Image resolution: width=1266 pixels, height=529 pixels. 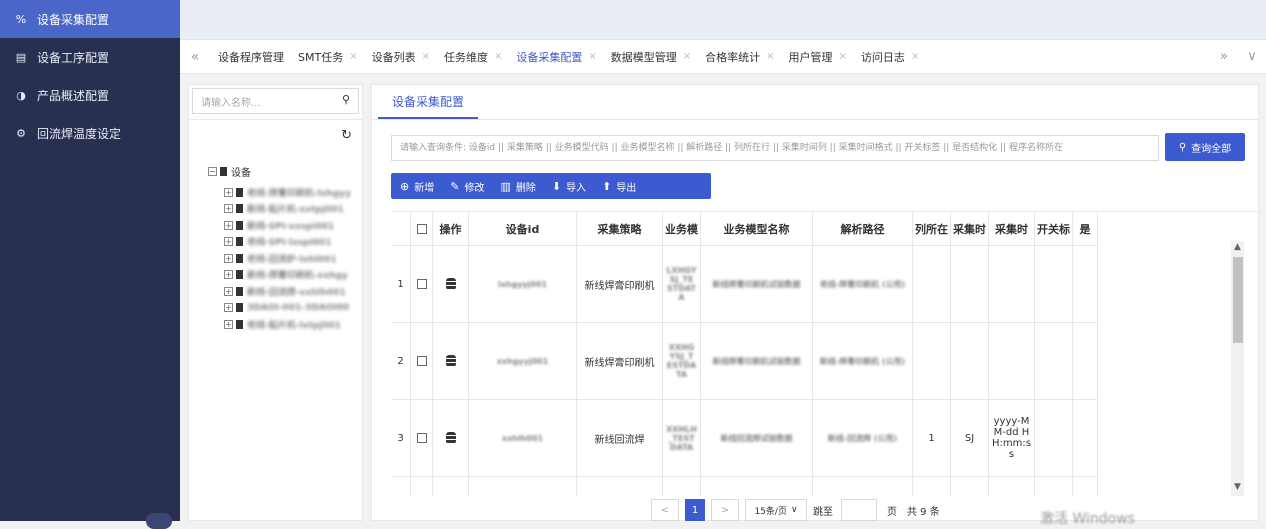 What do you see at coordinates (472, 57) in the screenshot?
I see `tab-task-dimension: 任务维度 ×` at bounding box center [472, 57].